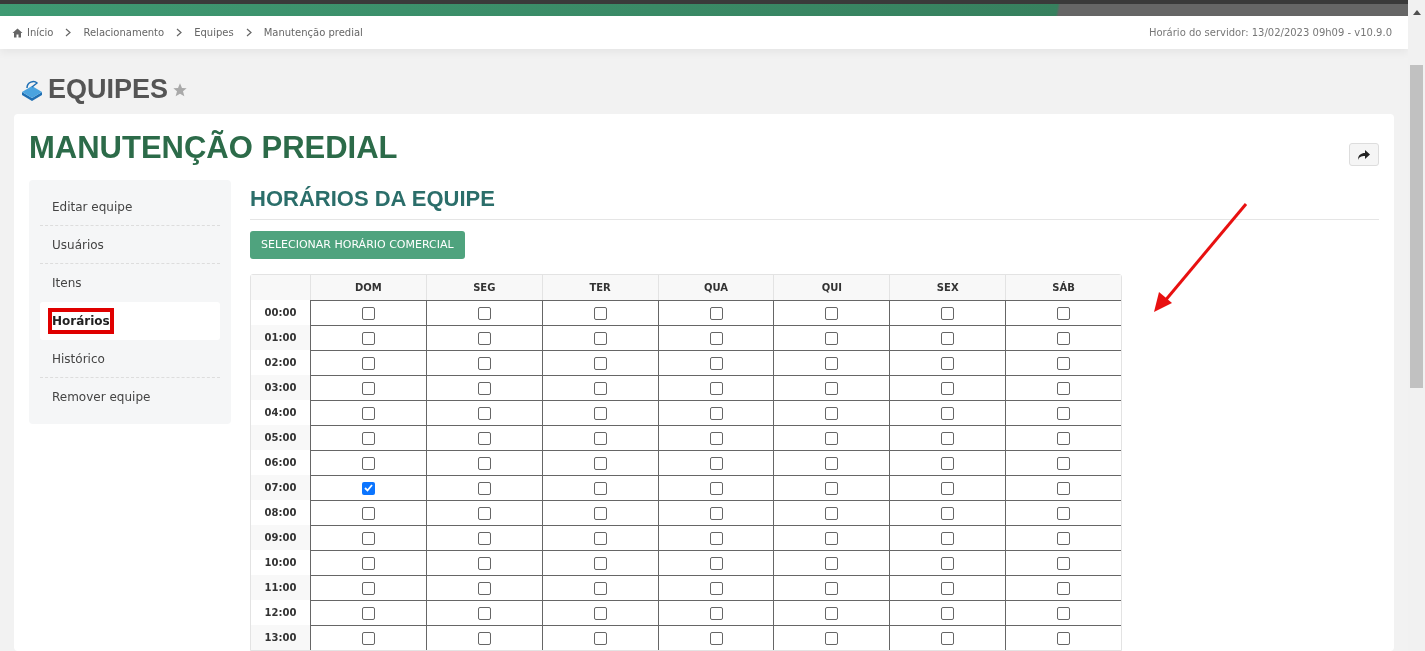 This screenshot has height=651, width=1425. I want to click on scroll-up-icon, so click(1416, 12).